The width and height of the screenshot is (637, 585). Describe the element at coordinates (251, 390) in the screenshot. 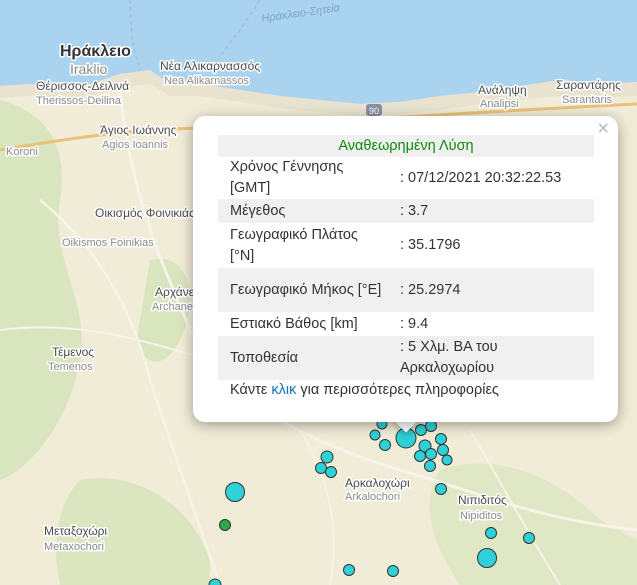

I see `footer-text-pre: Κάντε` at that location.